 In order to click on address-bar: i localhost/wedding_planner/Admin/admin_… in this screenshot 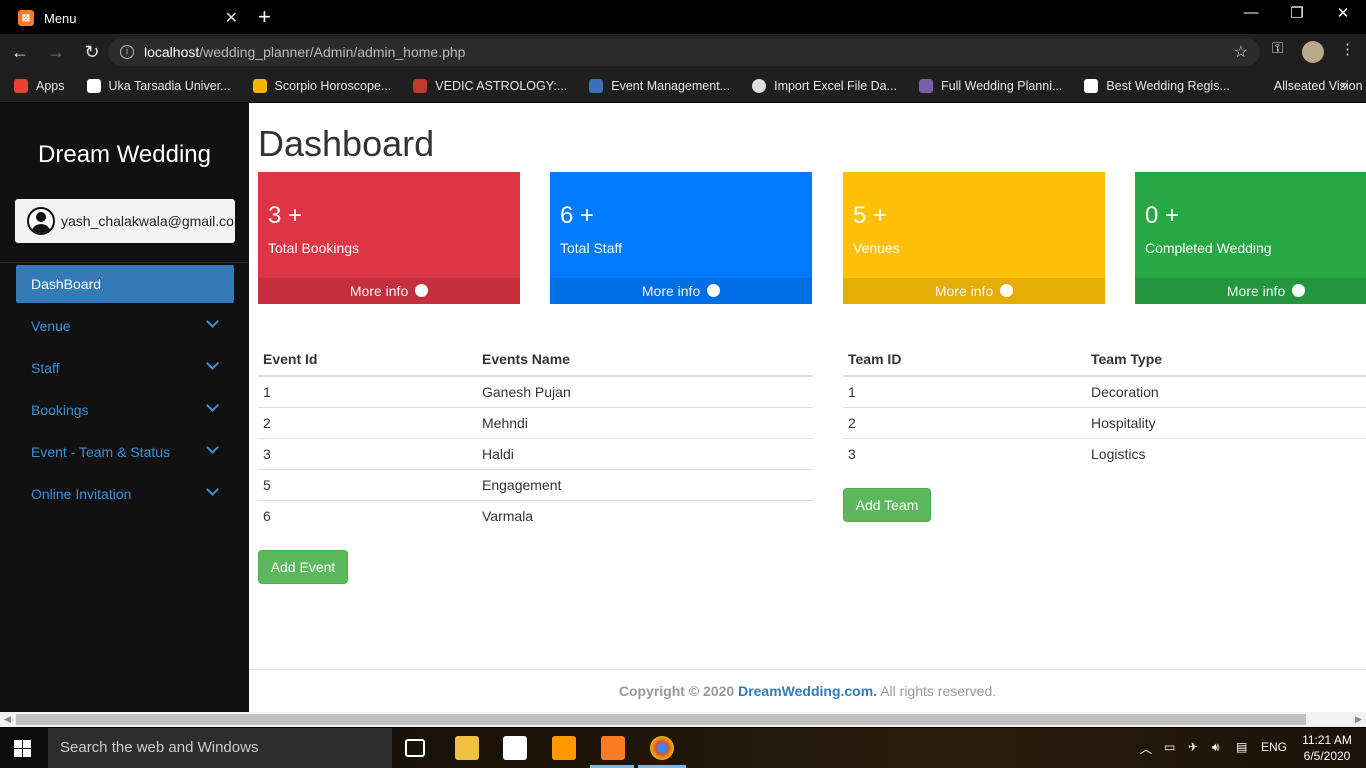, I will do `click(684, 52)`.